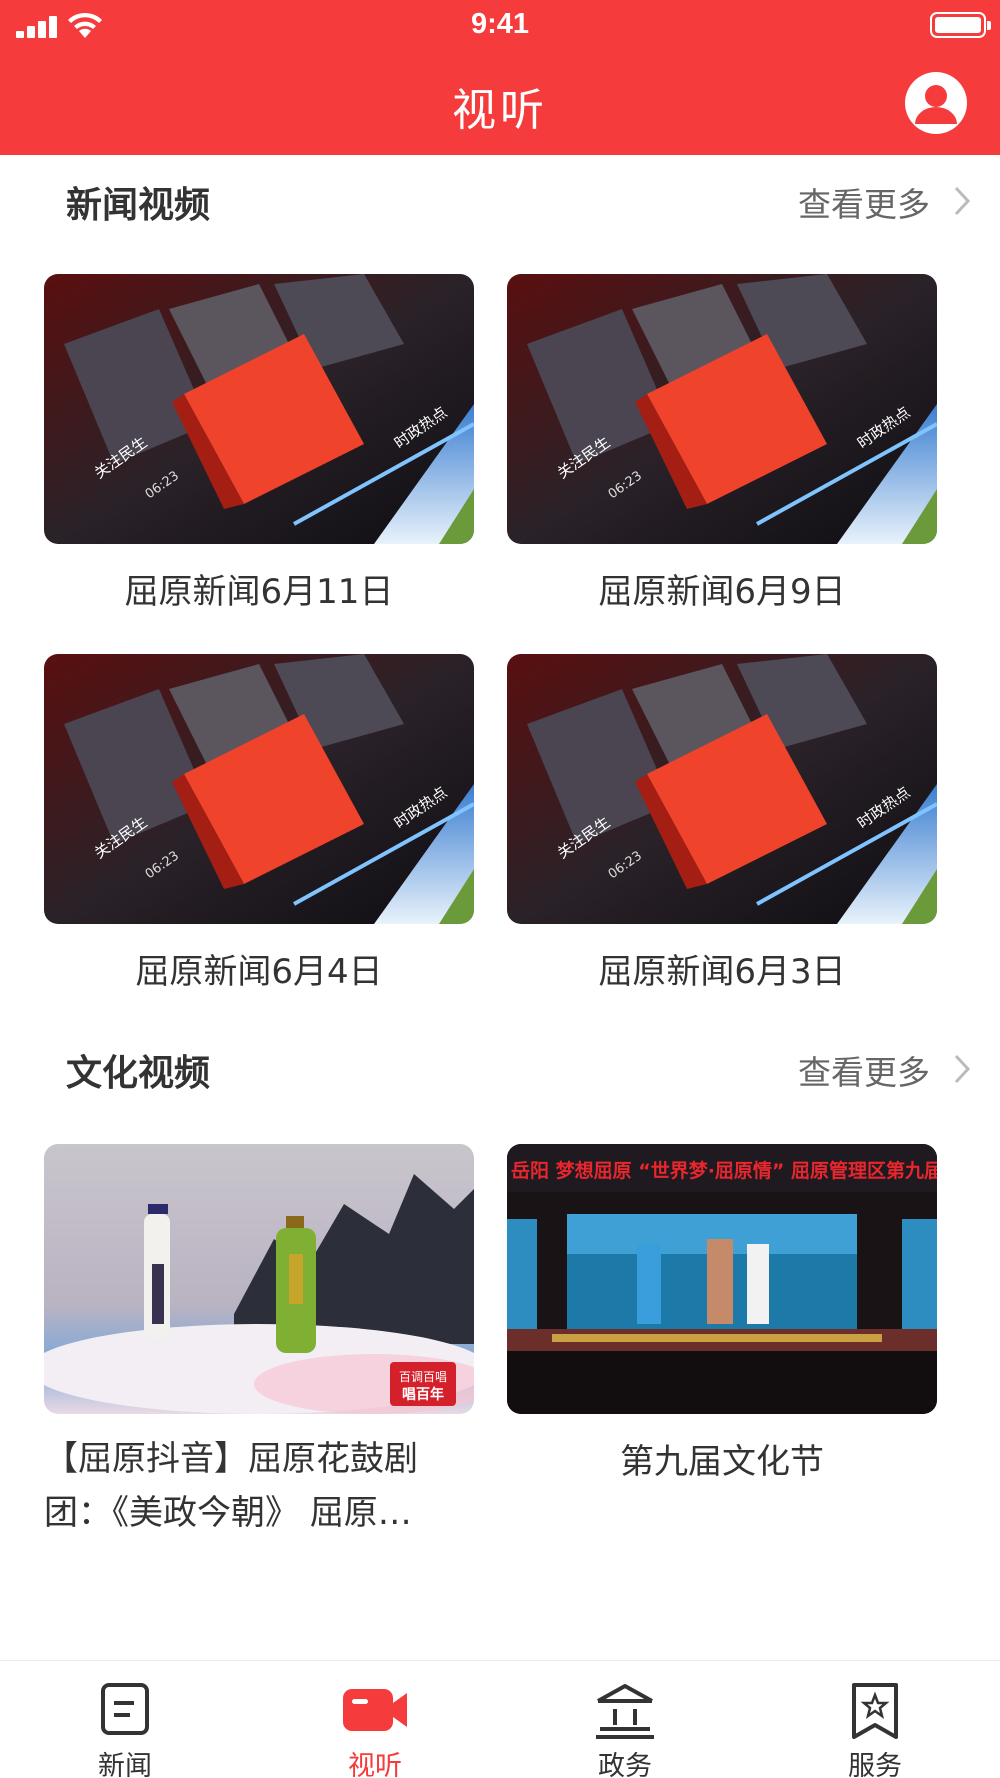 Image resolution: width=1000 pixels, height=1778 pixels. I want to click on tab-label: 政务, so click(625, 1764).